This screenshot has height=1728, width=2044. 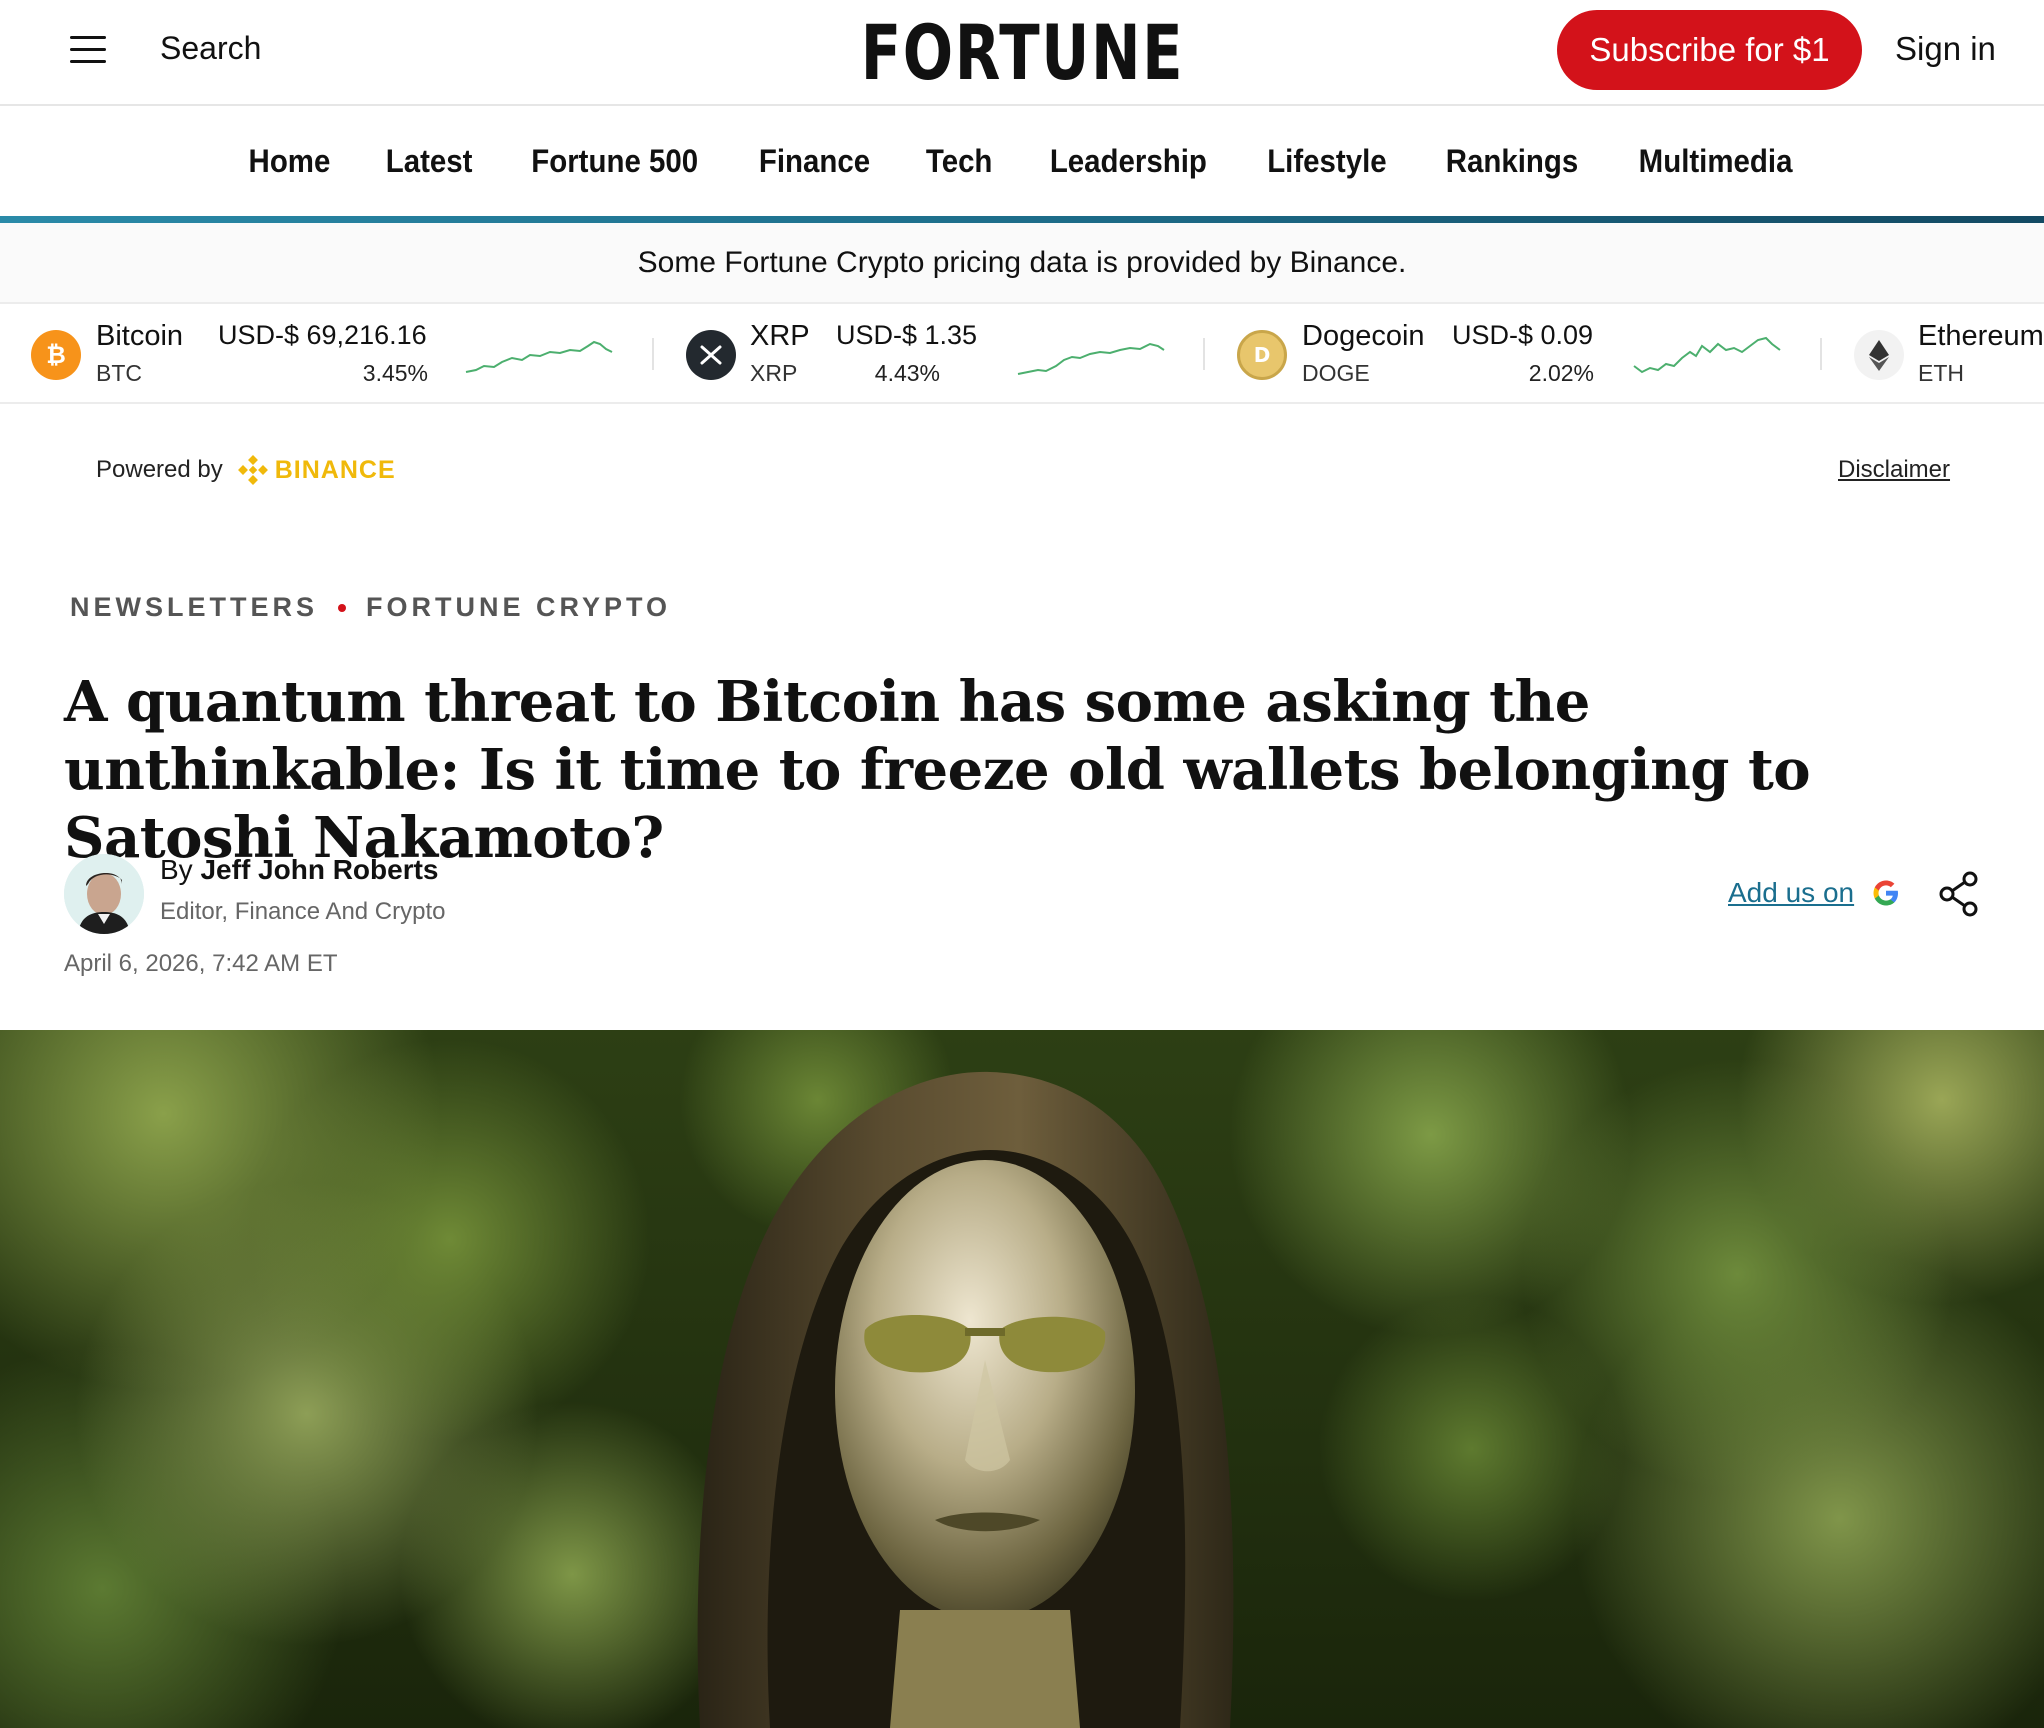 What do you see at coordinates (1128, 161) in the screenshot?
I see `nav-item-leadership: Leadership` at bounding box center [1128, 161].